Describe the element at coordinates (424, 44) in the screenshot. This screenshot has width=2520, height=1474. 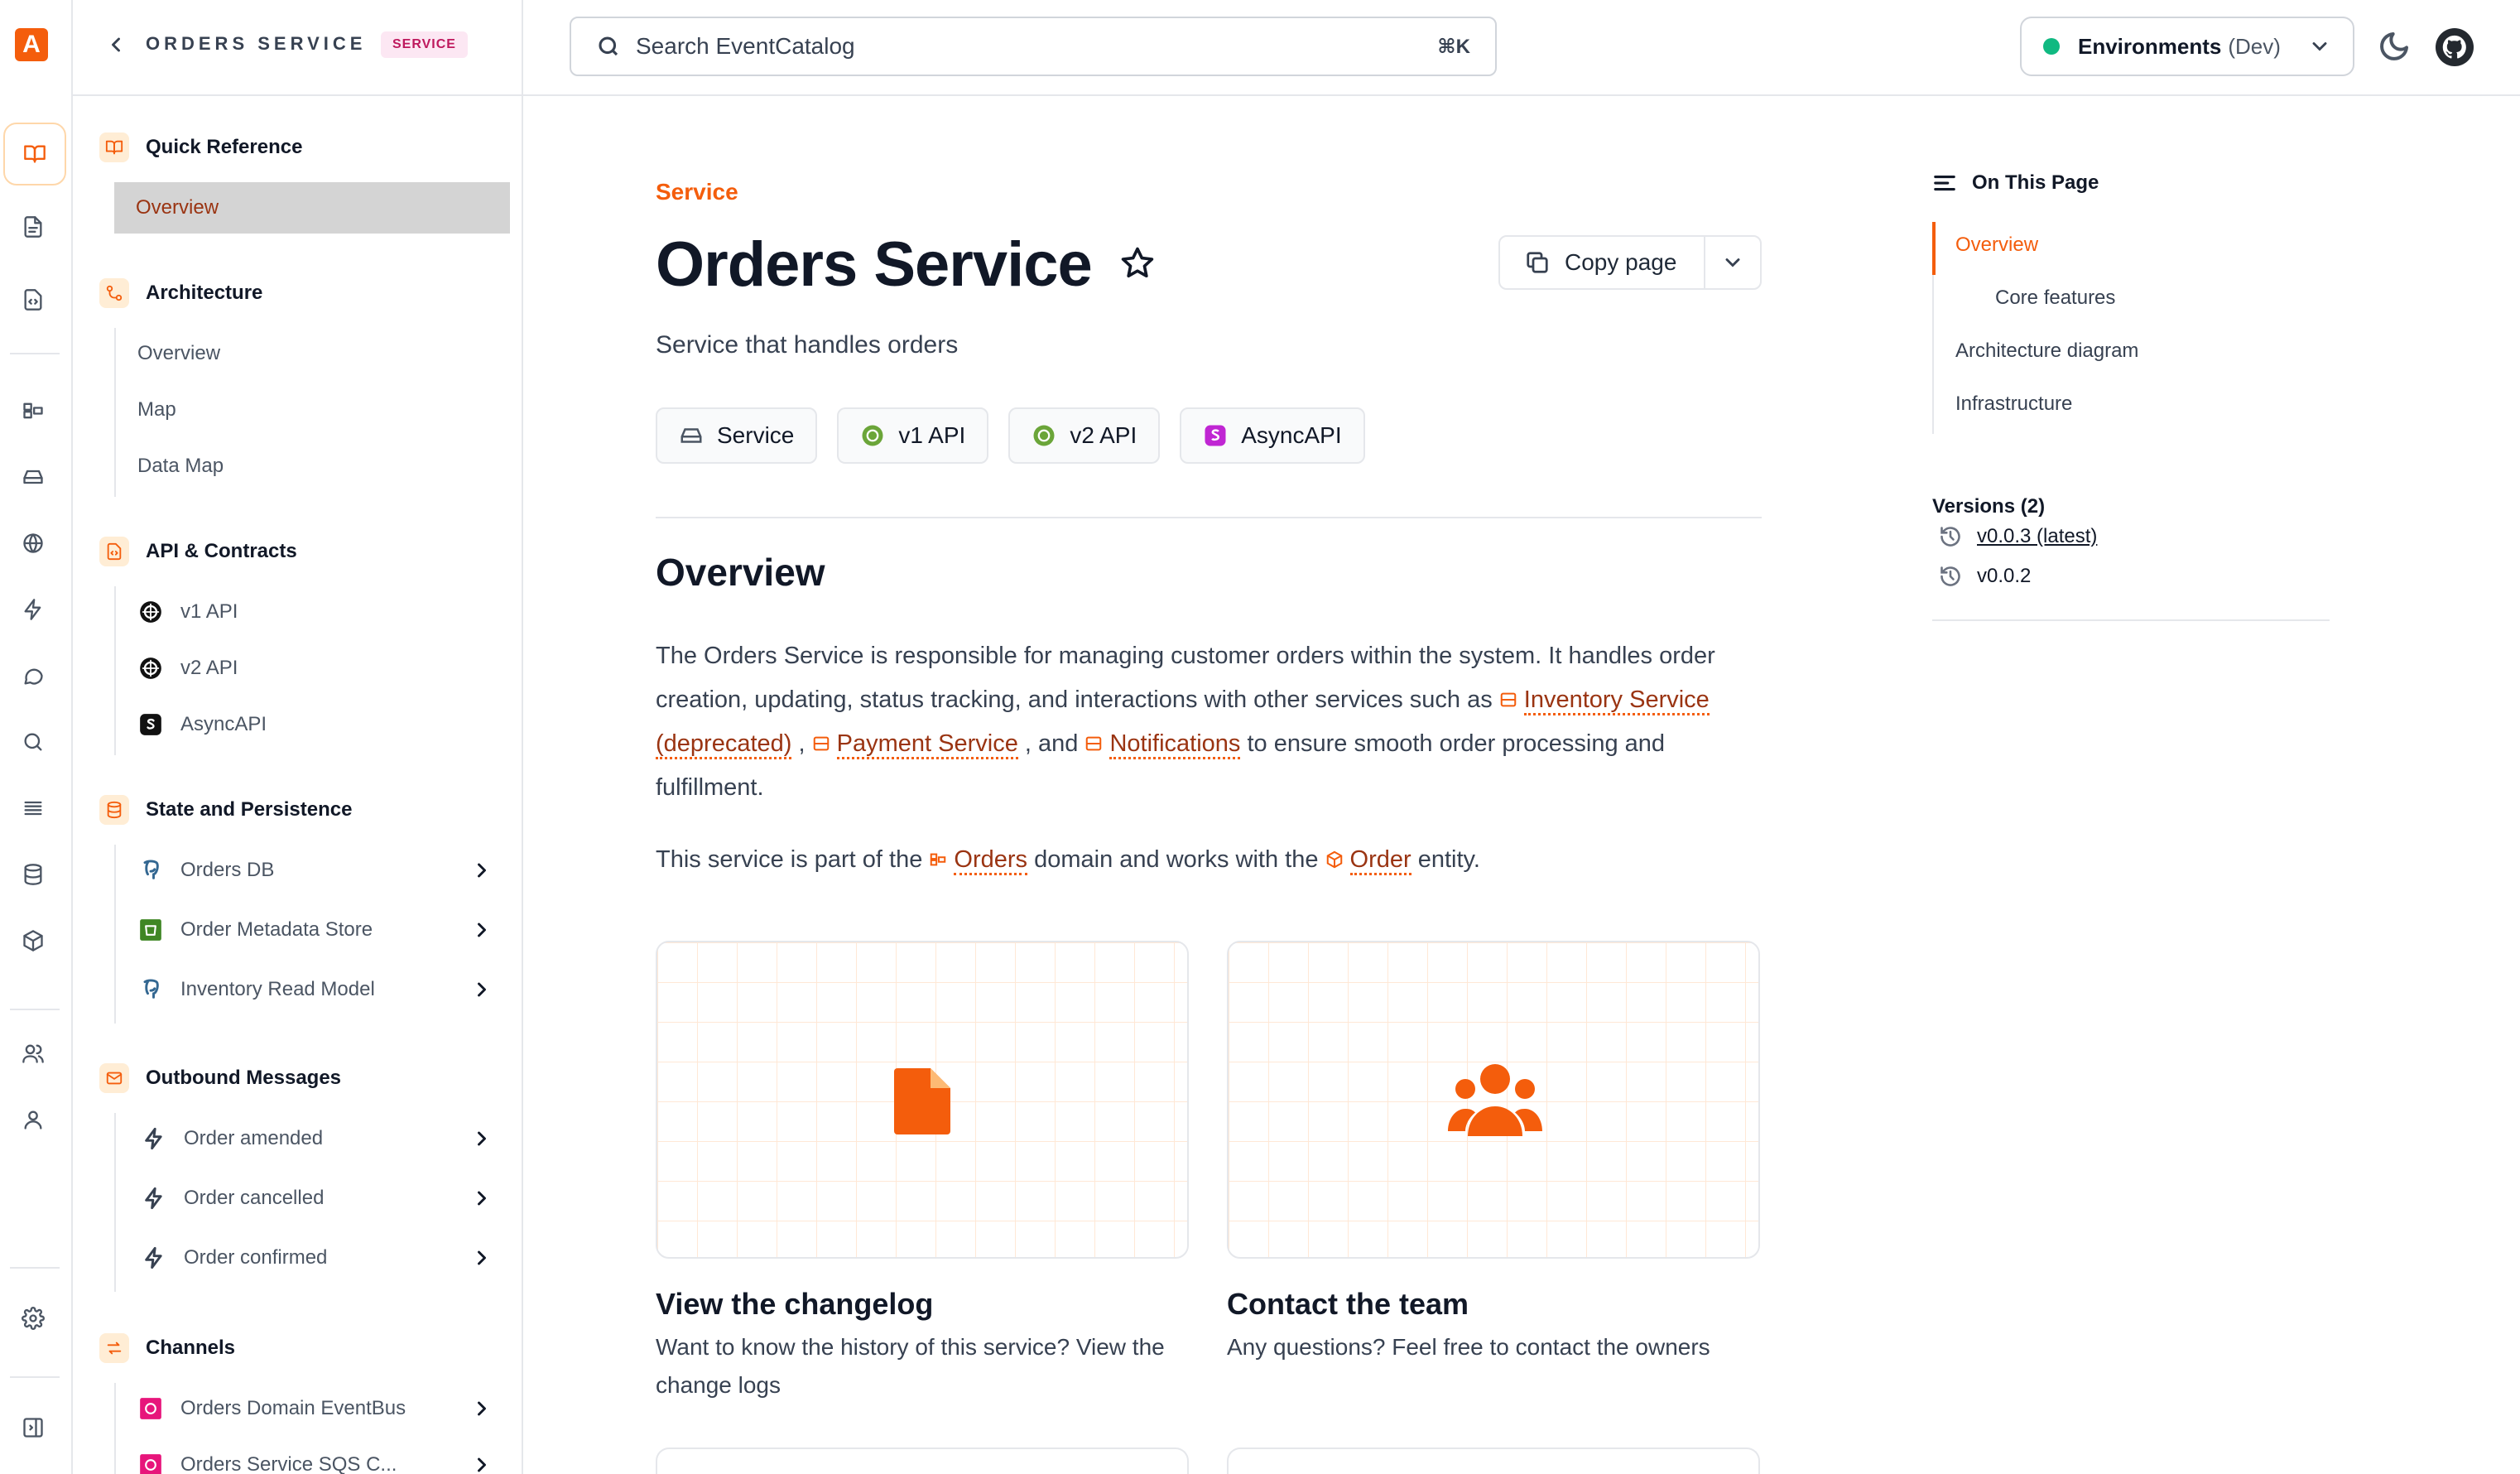
I see `service-badge: SERVICE` at that location.